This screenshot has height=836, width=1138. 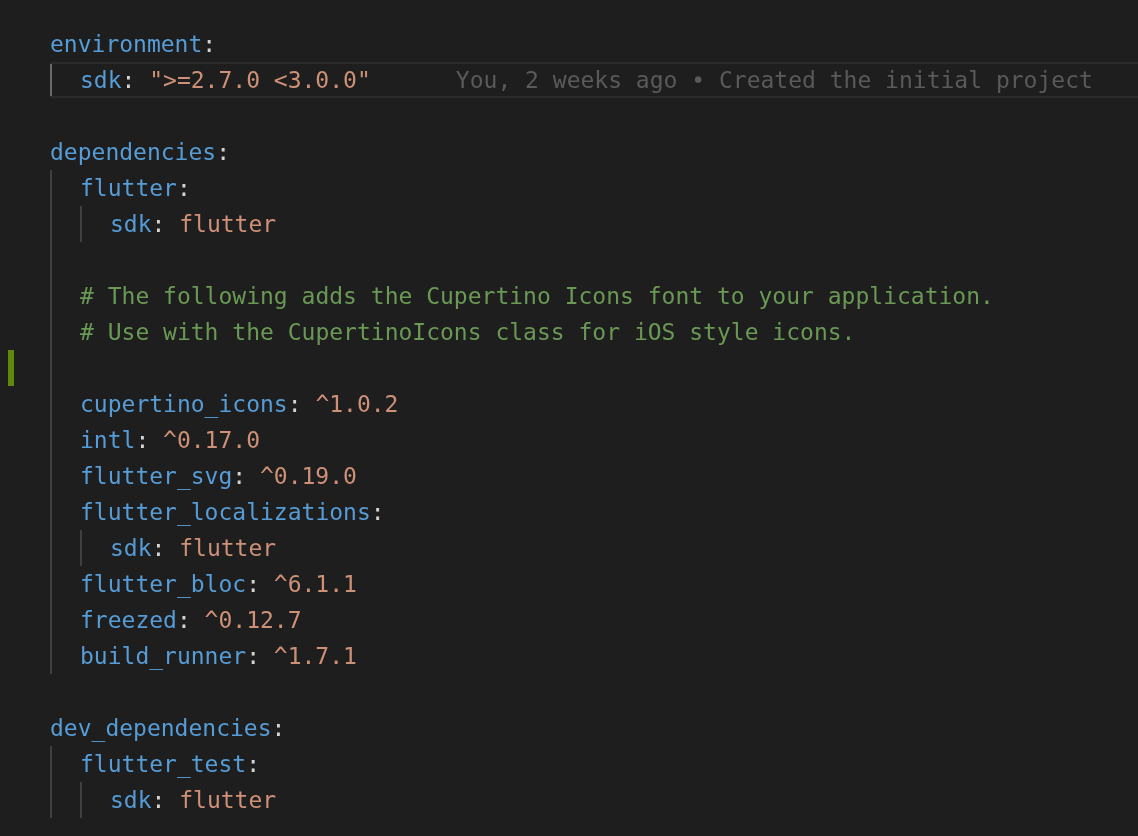 What do you see at coordinates (315, 656) in the screenshot?
I see `yaml-value: ^1.7.1` at bounding box center [315, 656].